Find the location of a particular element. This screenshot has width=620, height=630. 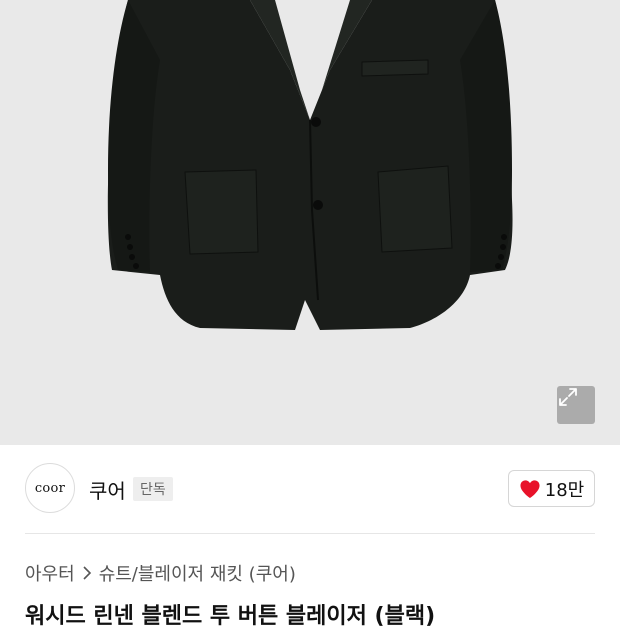

expand-icon is located at coordinates (568, 397).